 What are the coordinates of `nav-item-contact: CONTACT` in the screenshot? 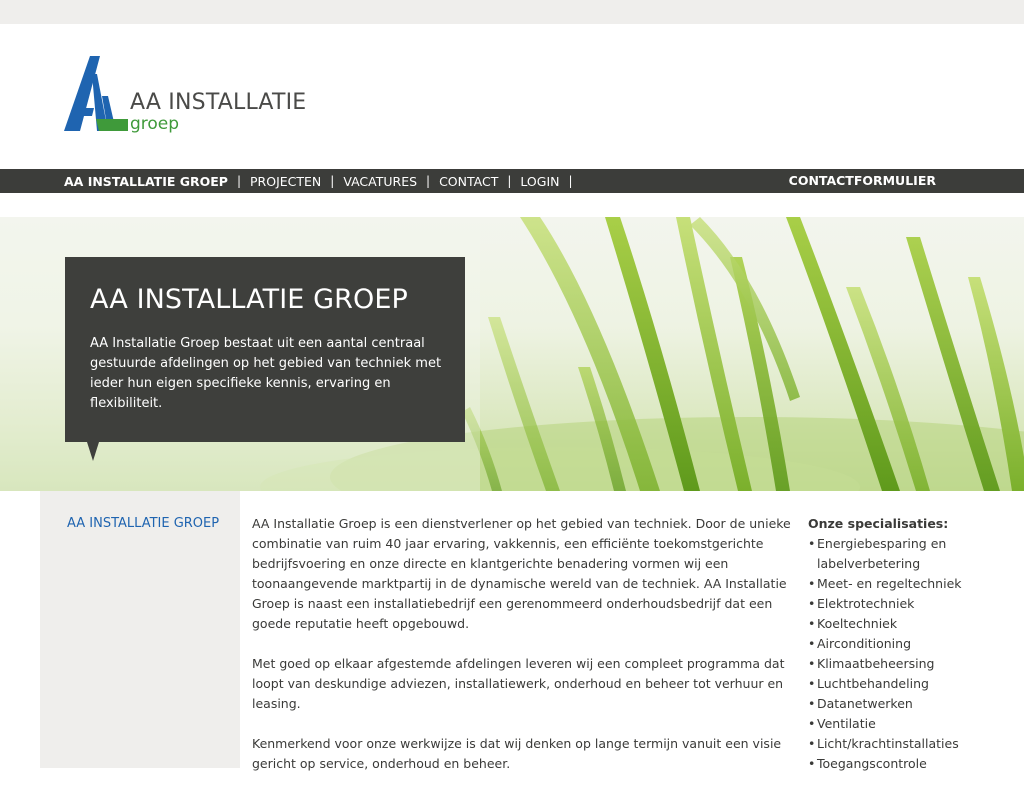 It's located at (468, 181).